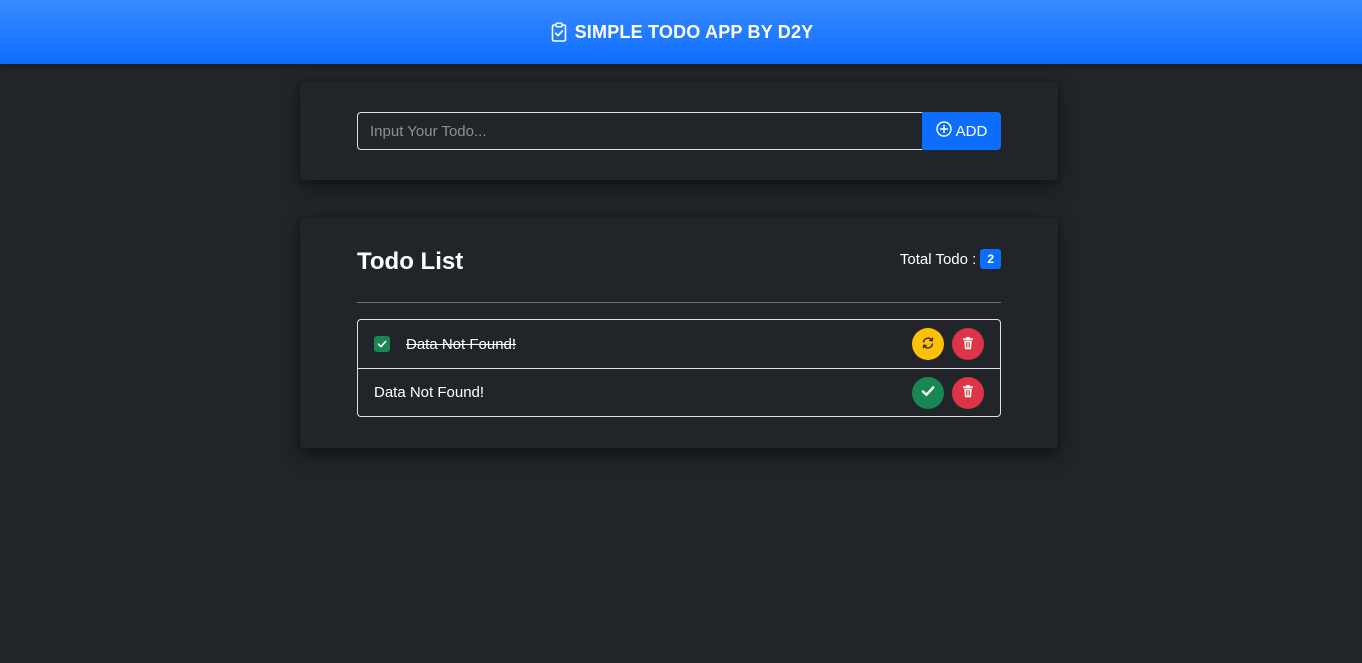  What do you see at coordinates (559, 32) in the screenshot?
I see `clipboard-check-icon` at bounding box center [559, 32].